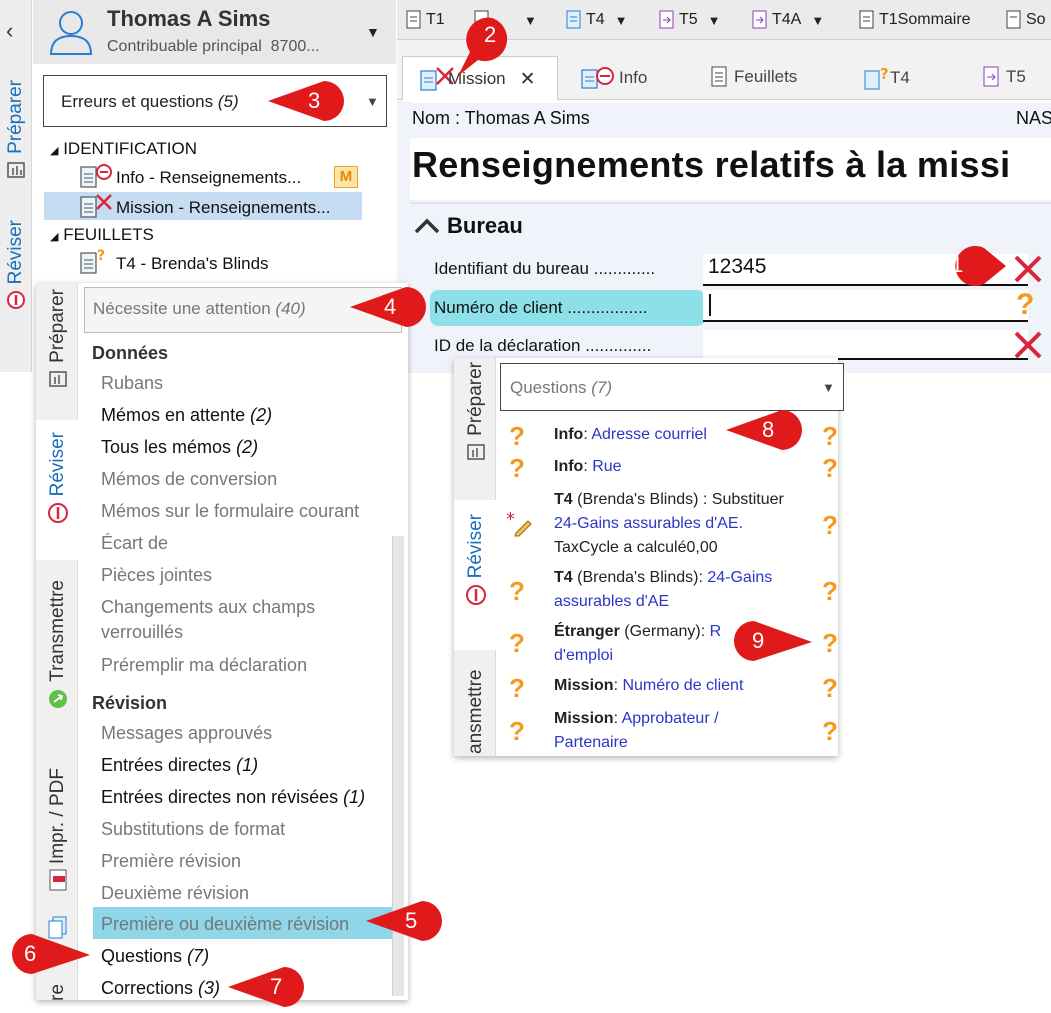  I want to click on question-link: Adresse courriel, so click(649, 434).